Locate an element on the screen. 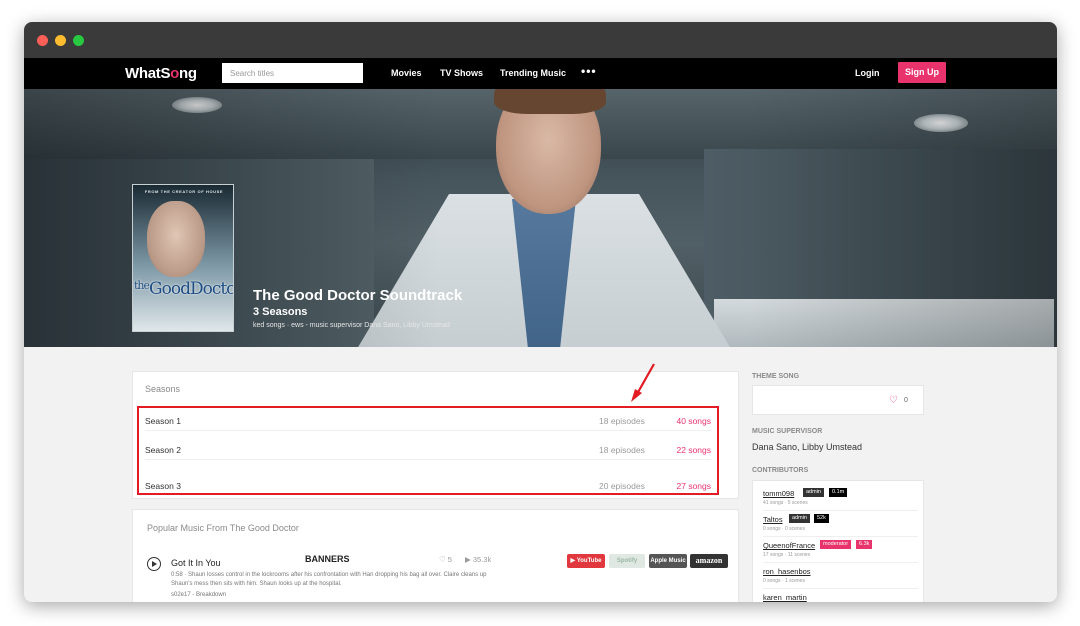  contributor-name: QueenofFrance is located at coordinates (789, 545).